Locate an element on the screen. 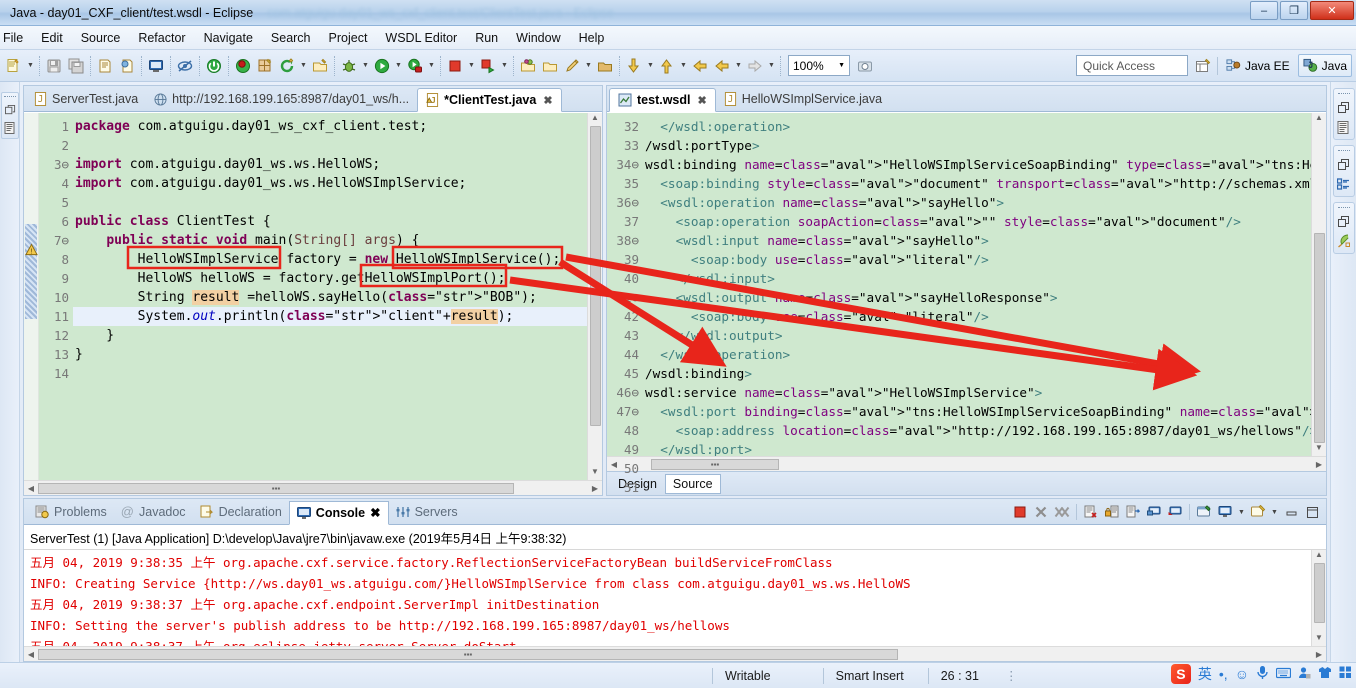 This screenshot has height=688, width=1356. tab-source: Source is located at coordinates (692, 483).